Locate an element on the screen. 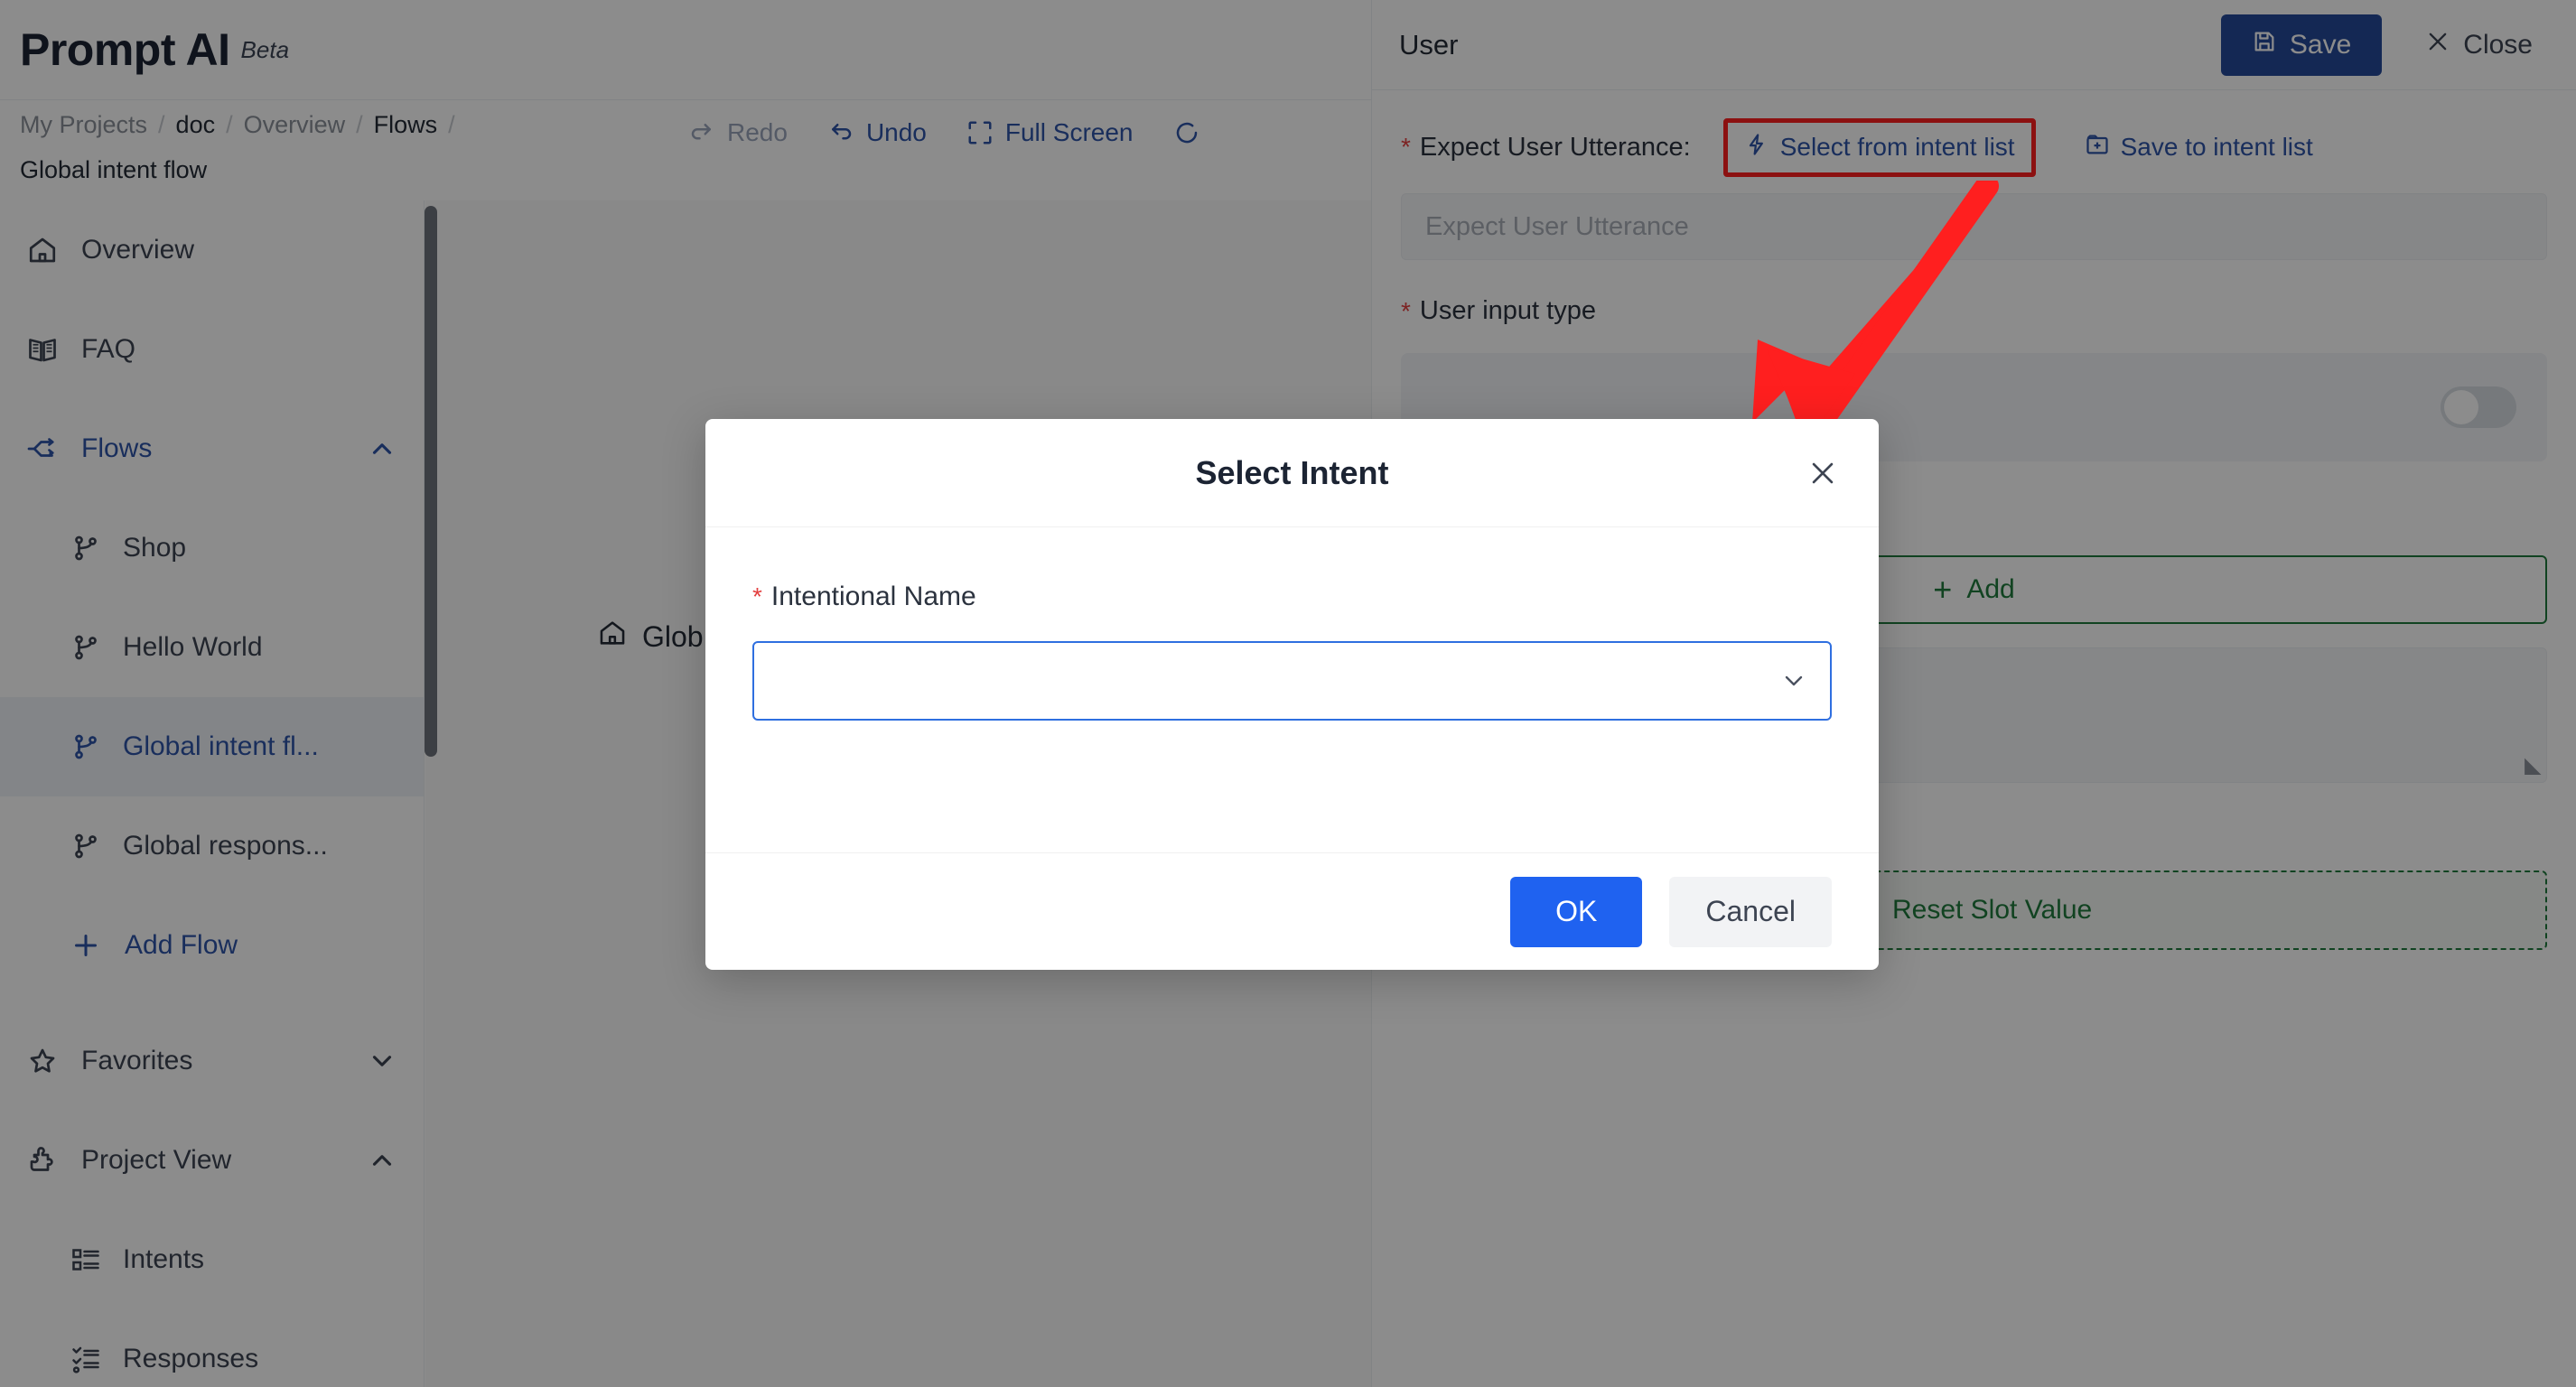 The width and height of the screenshot is (2576, 1387). ok-button: OK is located at coordinates (1576, 911).